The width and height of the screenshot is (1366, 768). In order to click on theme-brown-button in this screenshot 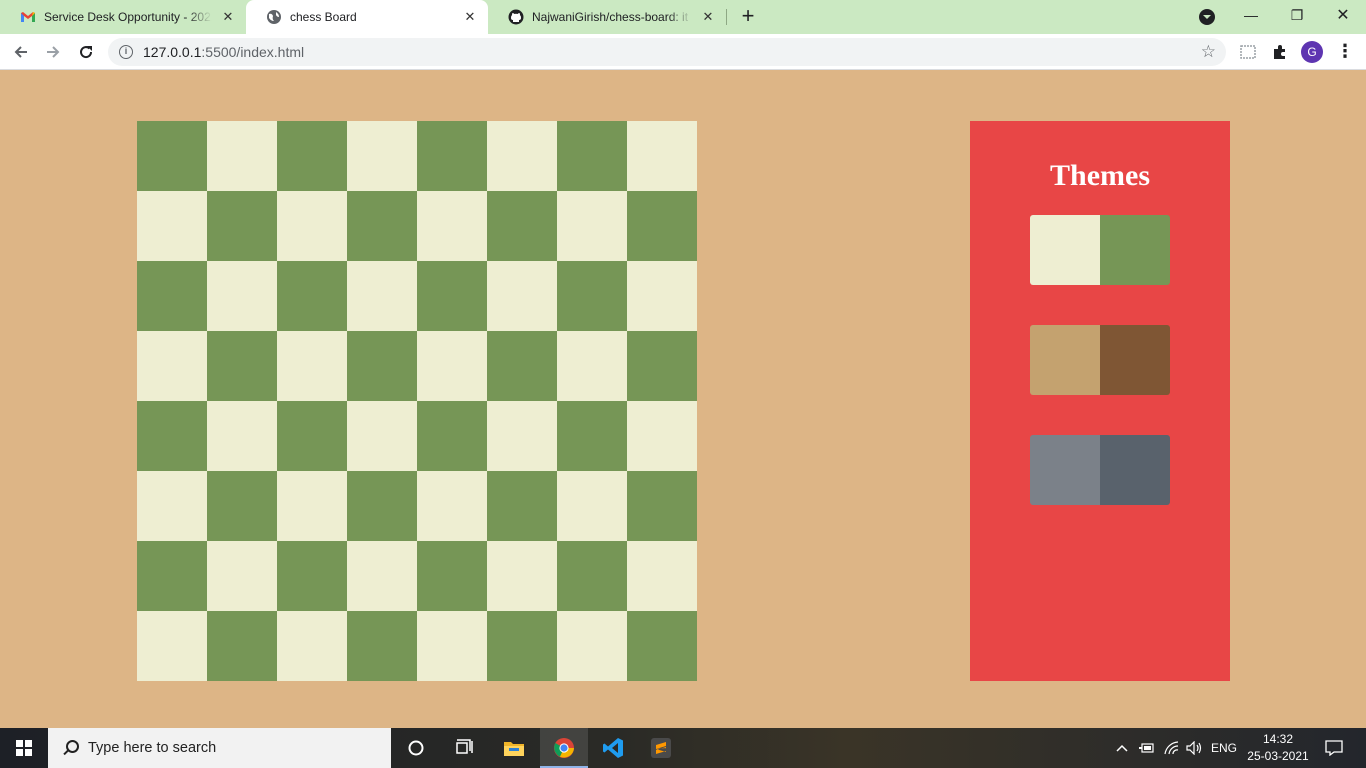, I will do `click(1100, 360)`.